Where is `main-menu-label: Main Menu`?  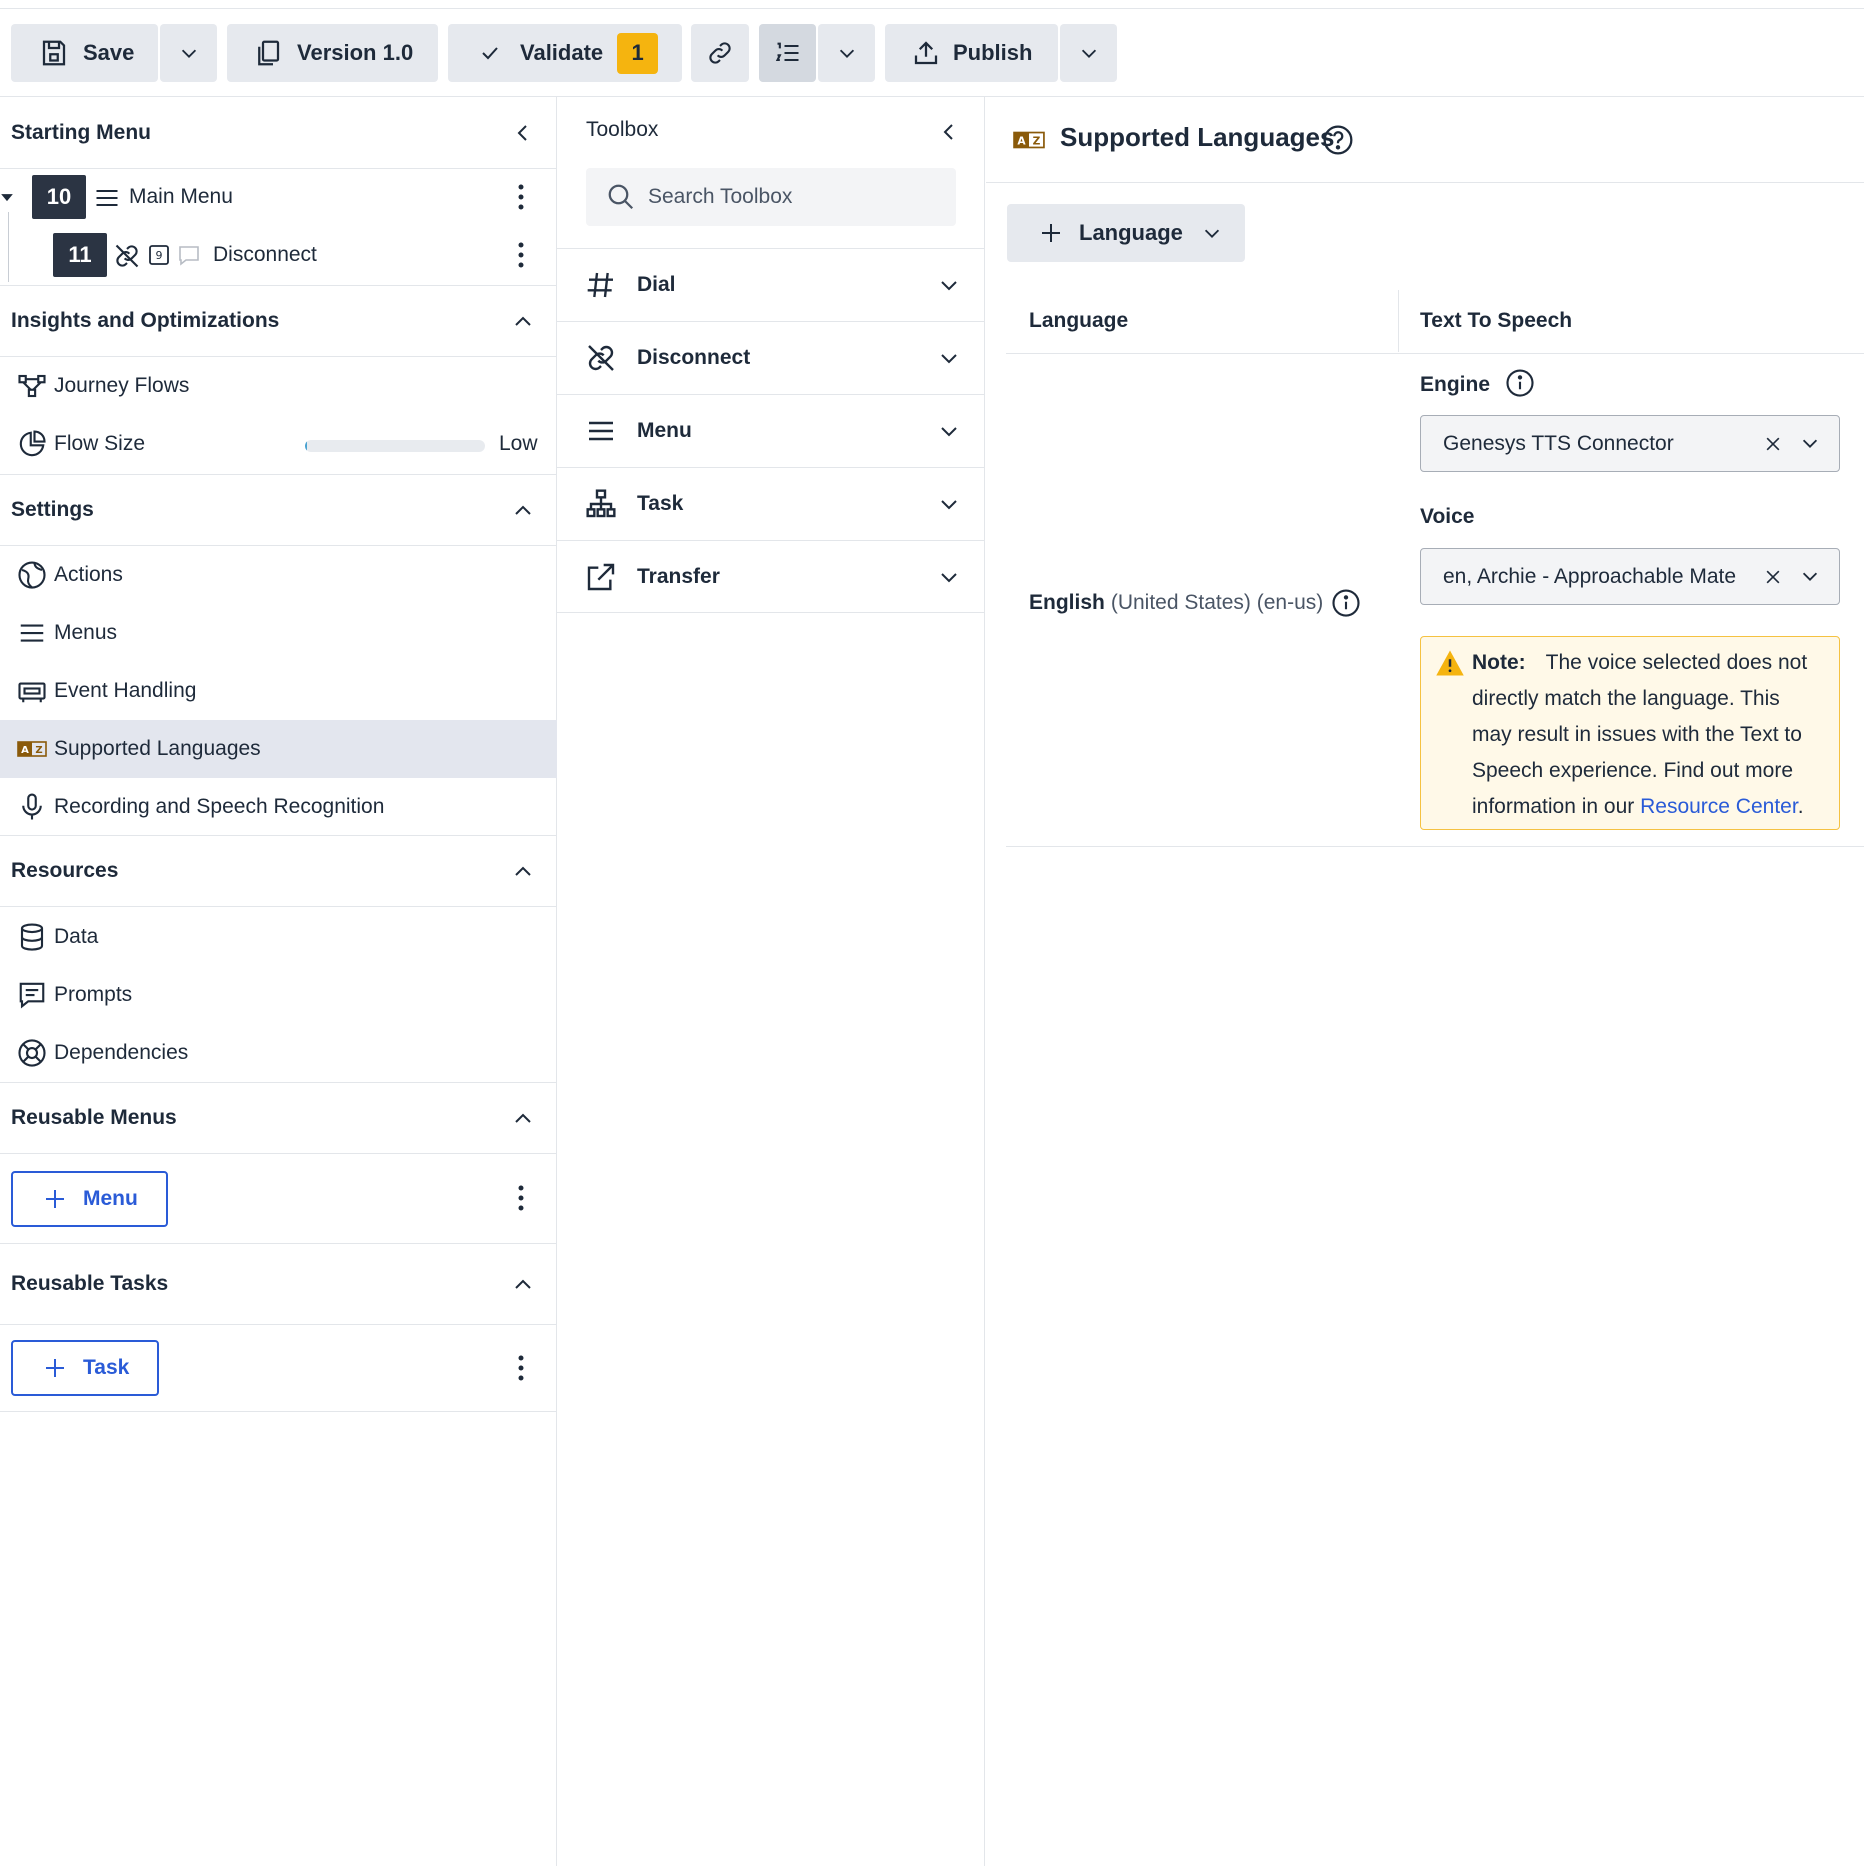
main-menu-label: Main Menu is located at coordinates (181, 196).